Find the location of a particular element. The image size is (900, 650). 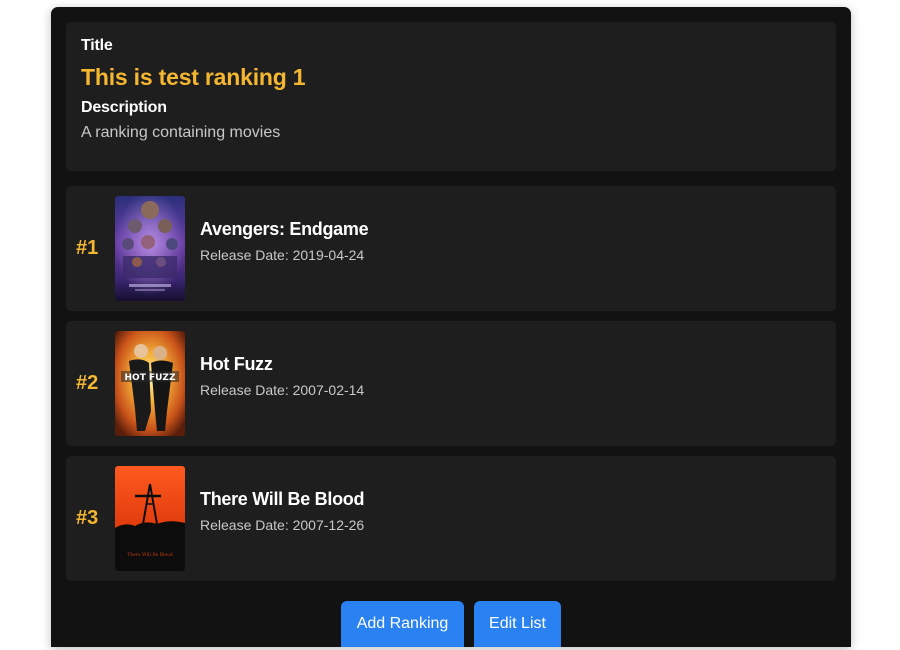

avengers-endgame-poster is located at coordinates (150, 248).